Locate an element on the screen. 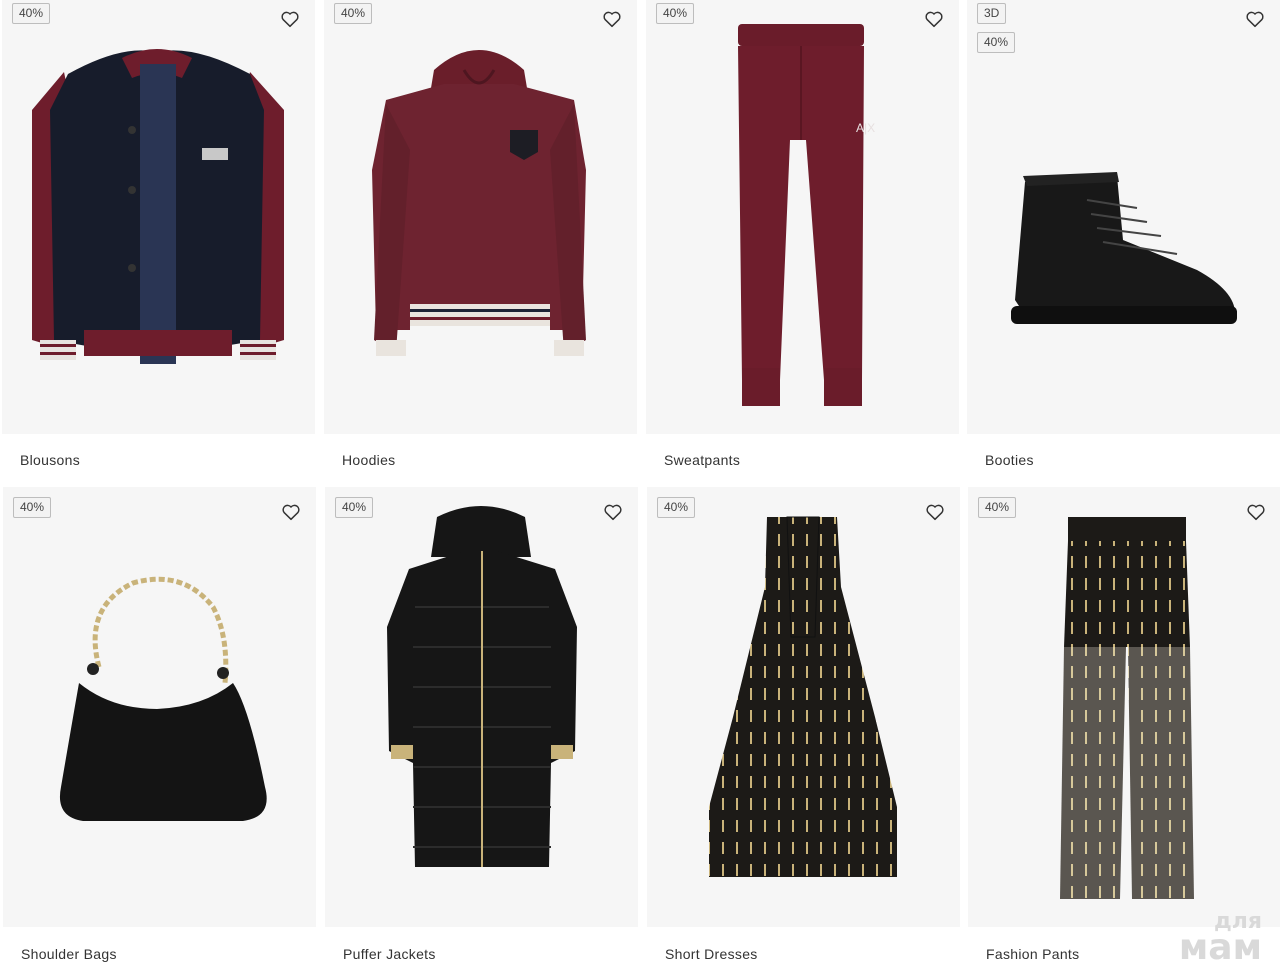 The width and height of the screenshot is (1280, 974). product-category-label: Blousons is located at coordinates (50, 460).